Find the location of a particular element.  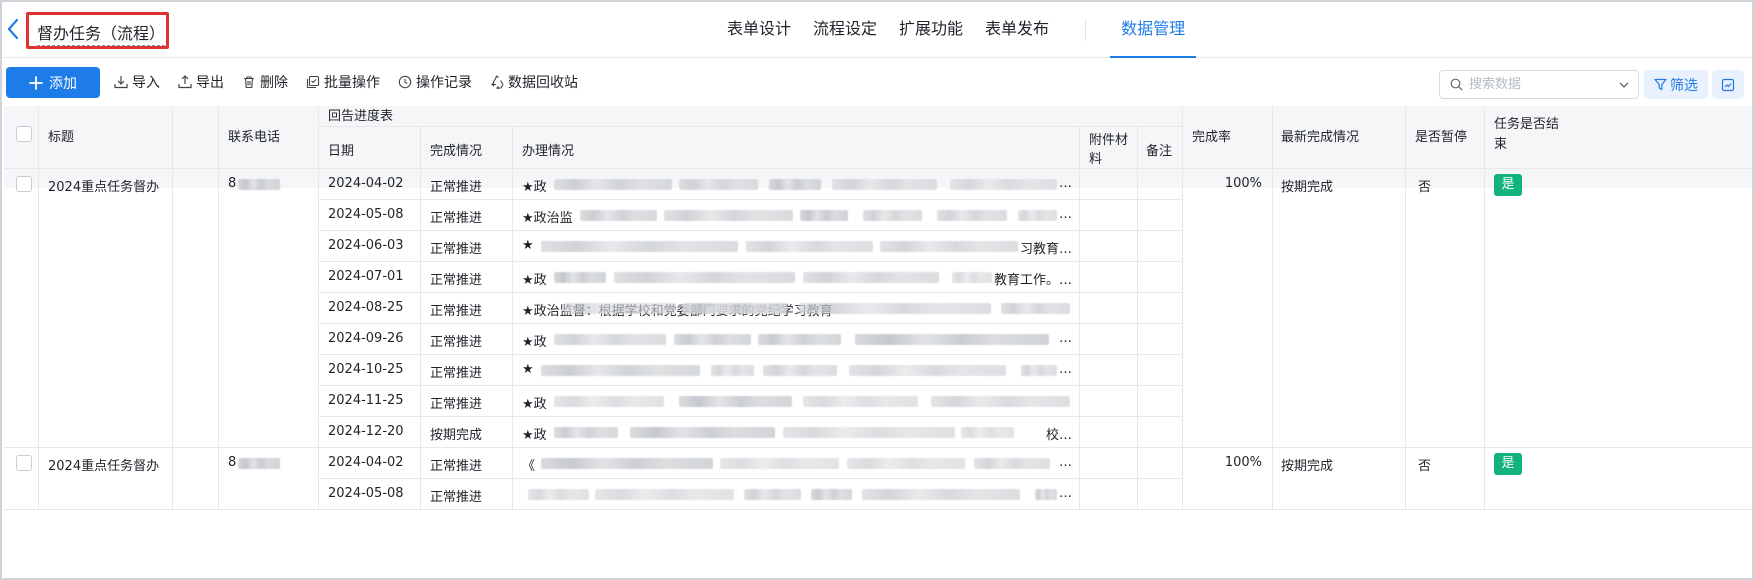

search-input is located at coordinates (1539, 84).